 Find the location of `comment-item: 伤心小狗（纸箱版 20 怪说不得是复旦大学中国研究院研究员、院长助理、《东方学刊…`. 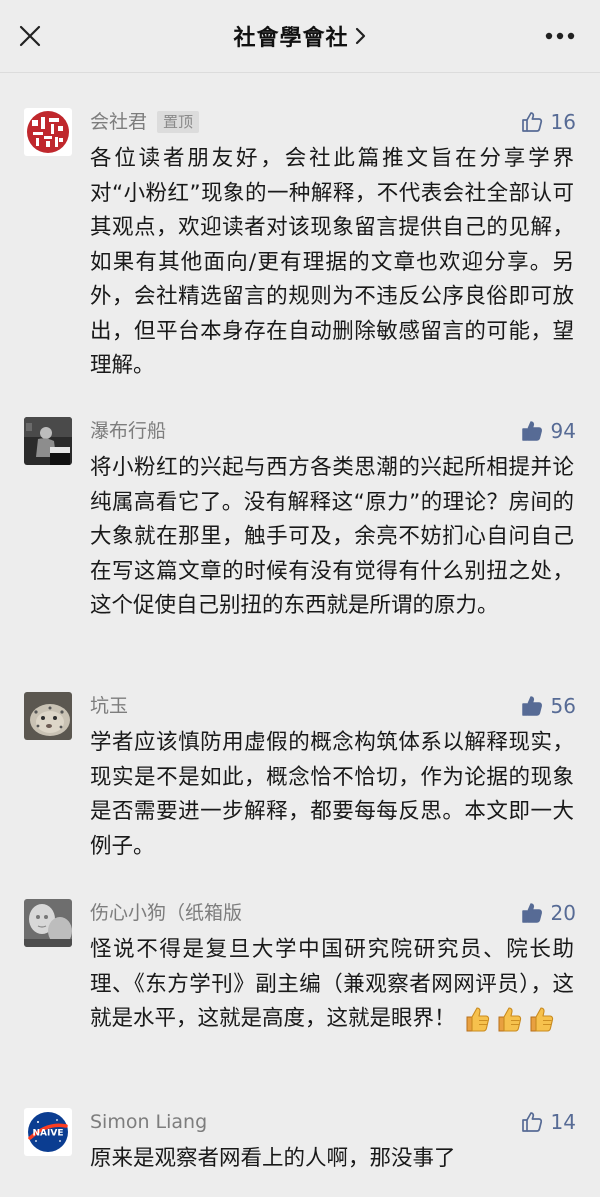

comment-item: 伤心小狗（纸箱版 20 怪说不得是复旦大学中国研究院研究员、院长助理、《东方学刊… is located at coordinates (302, 989).